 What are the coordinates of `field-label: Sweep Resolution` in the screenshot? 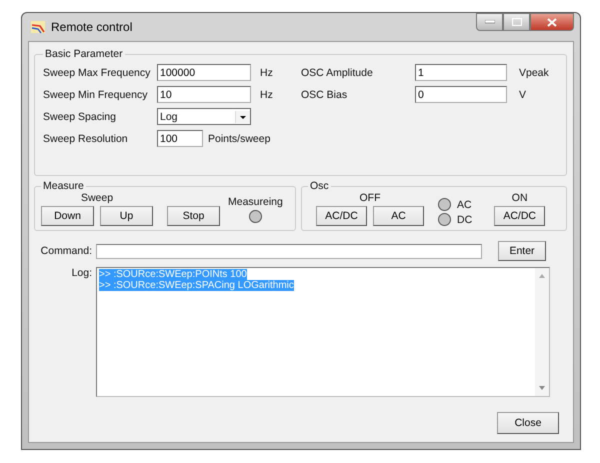 It's located at (86, 138).